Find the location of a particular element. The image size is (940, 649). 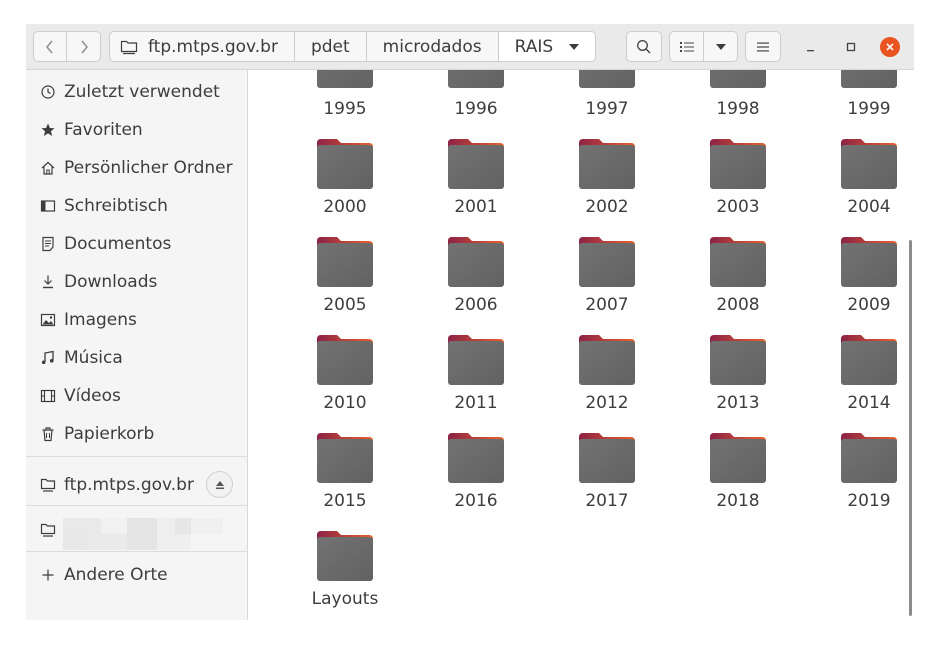

sidebar-item-label: Imagens is located at coordinates (100, 320).